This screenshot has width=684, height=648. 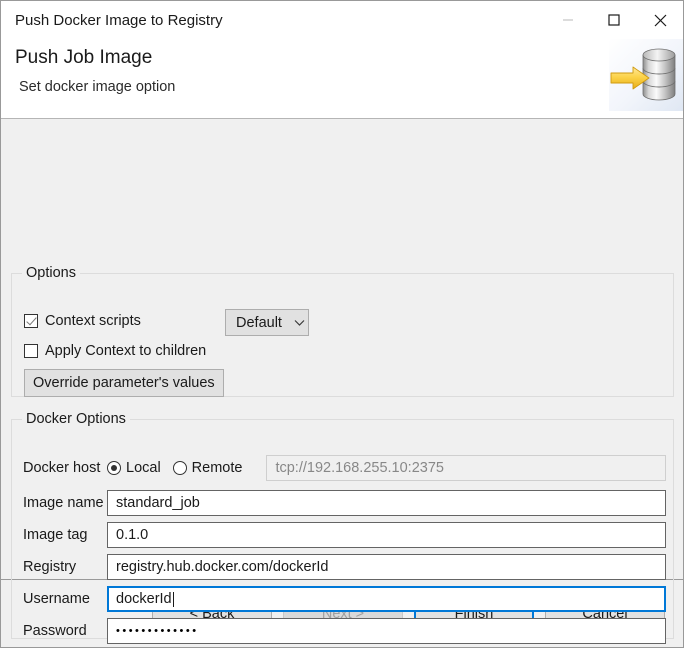 I want to click on override-parameters-label: Override parameter's values, so click(x=124, y=383).